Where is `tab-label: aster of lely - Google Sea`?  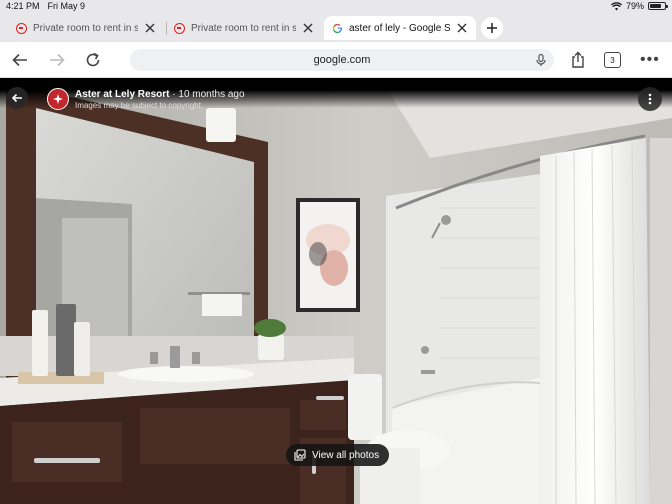
tab-label: aster of lely - Google Sea is located at coordinates (399, 28).